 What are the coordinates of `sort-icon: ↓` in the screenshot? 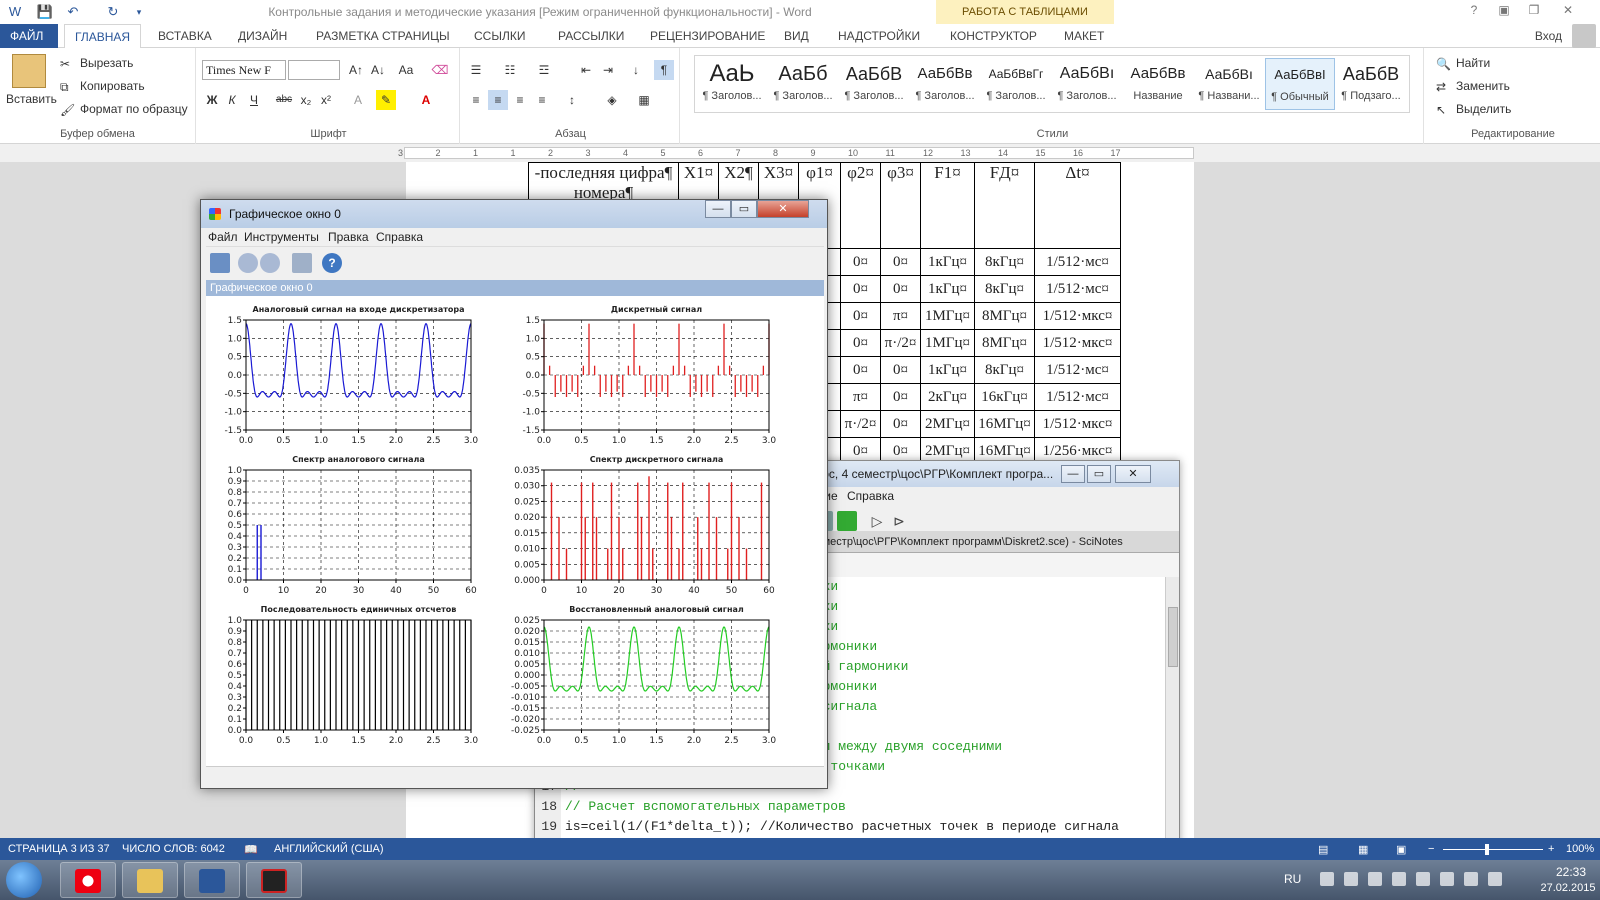 It's located at (636, 70).